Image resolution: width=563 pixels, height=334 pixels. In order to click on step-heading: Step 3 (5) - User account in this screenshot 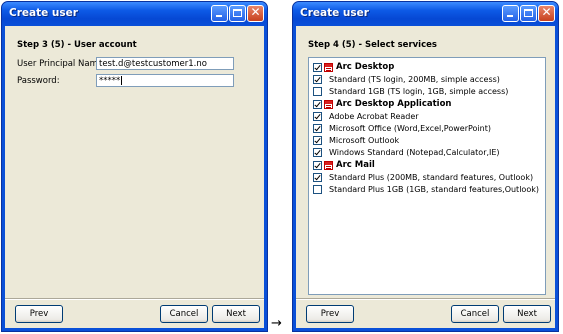, I will do `click(77, 45)`.